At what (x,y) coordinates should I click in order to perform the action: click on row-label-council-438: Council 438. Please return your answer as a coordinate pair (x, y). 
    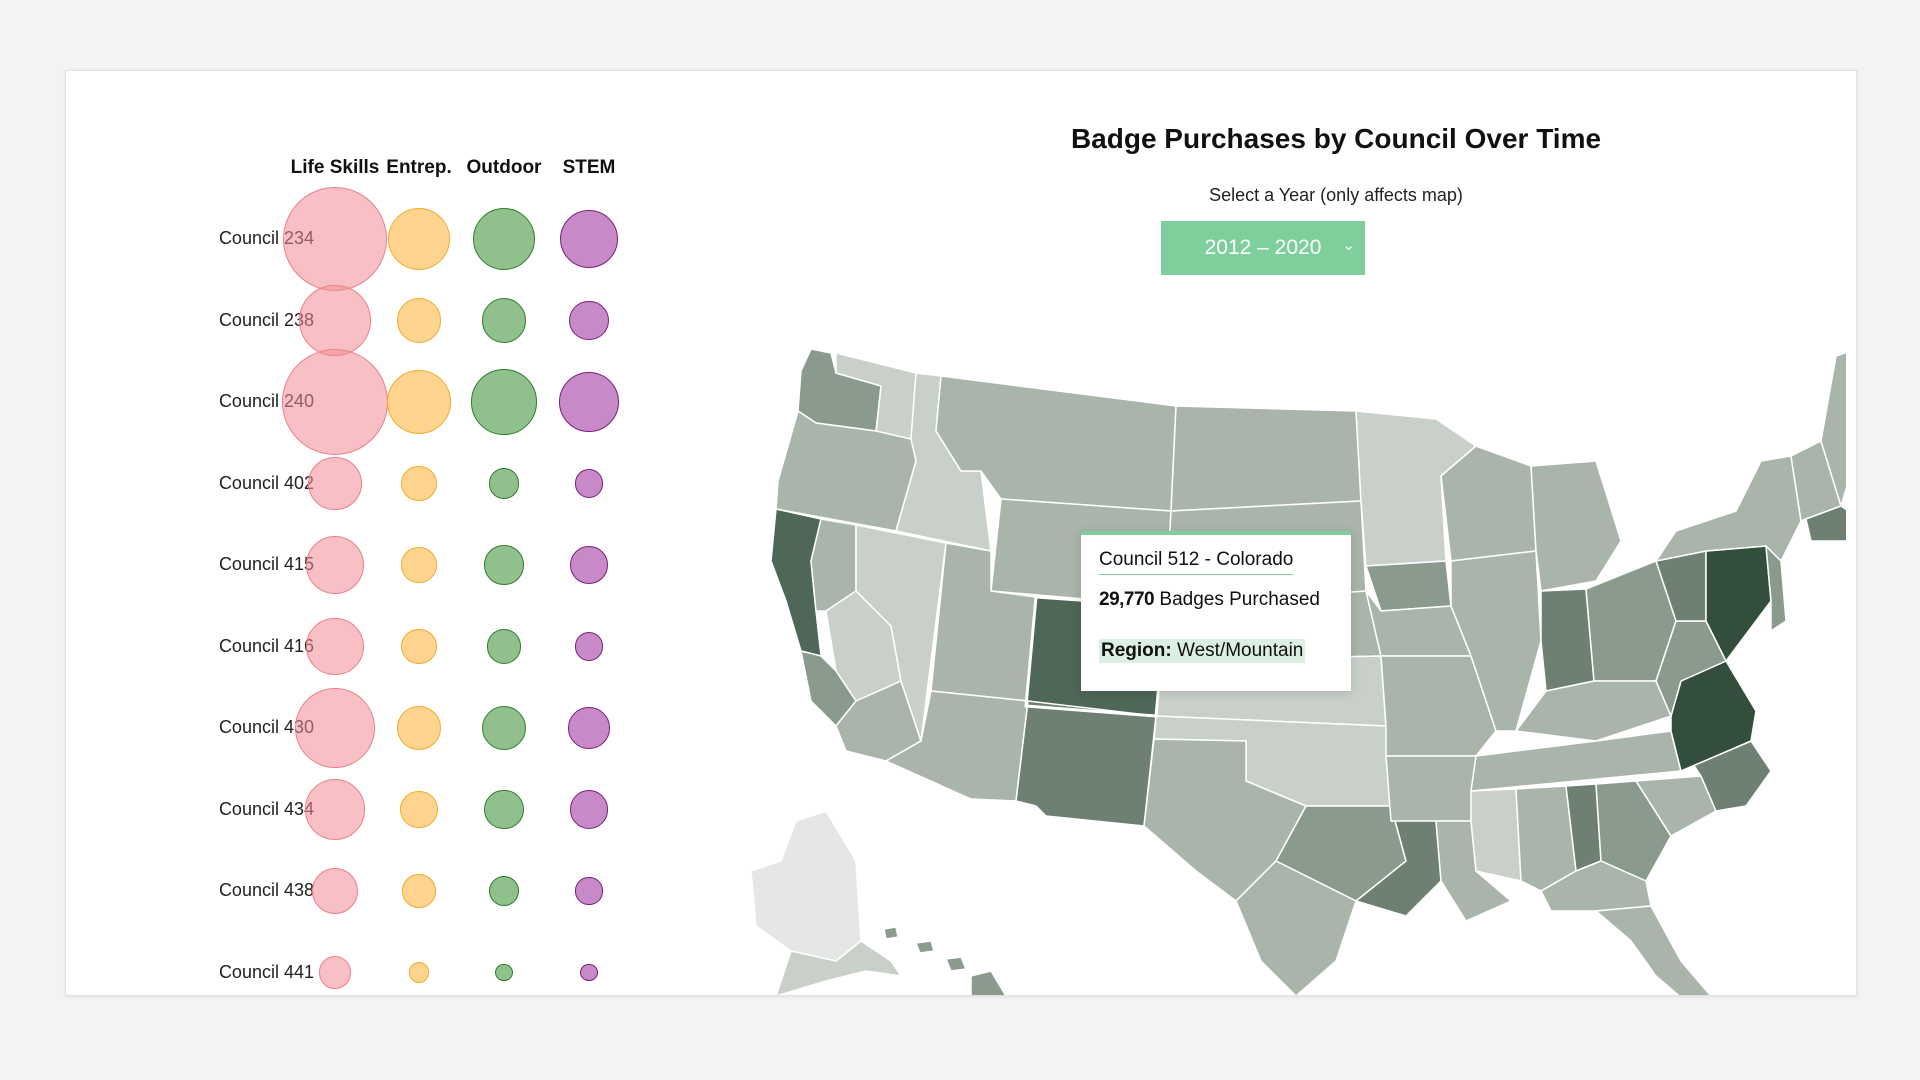
    Looking at the image, I should click on (266, 890).